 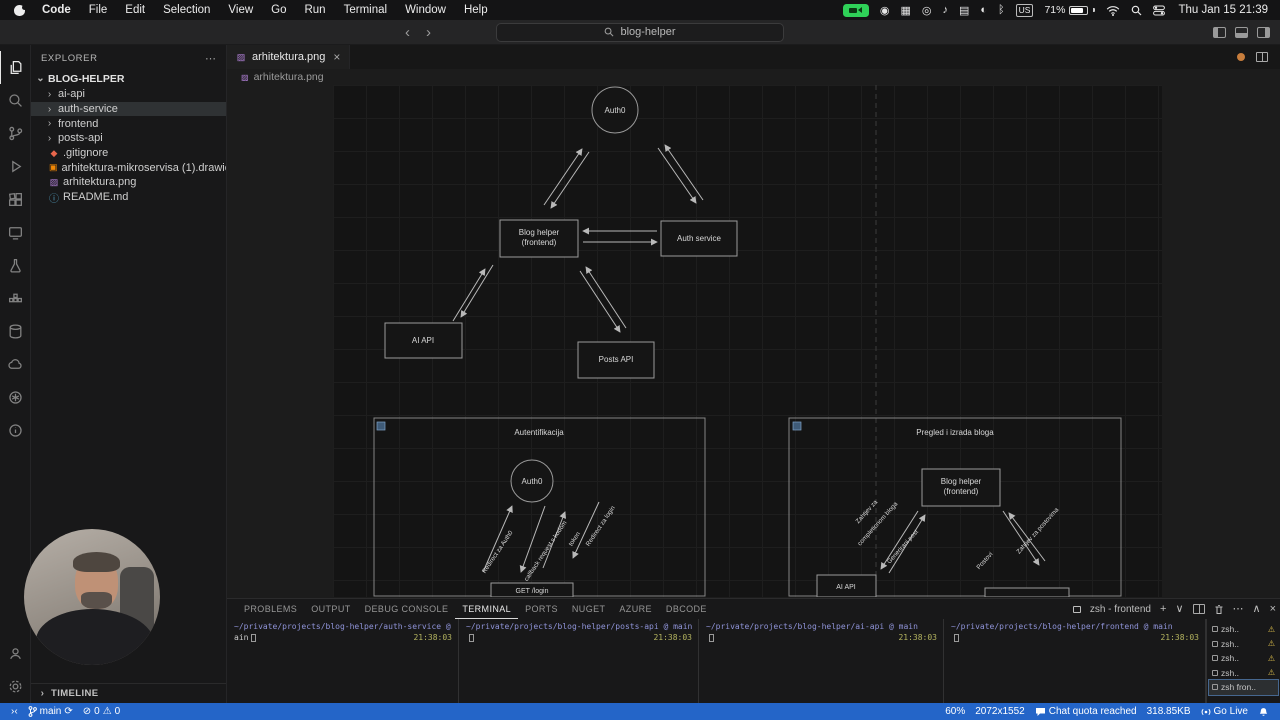 What do you see at coordinates (541, 609) in the screenshot?
I see `panel-tab-ports: PORTS` at bounding box center [541, 609].